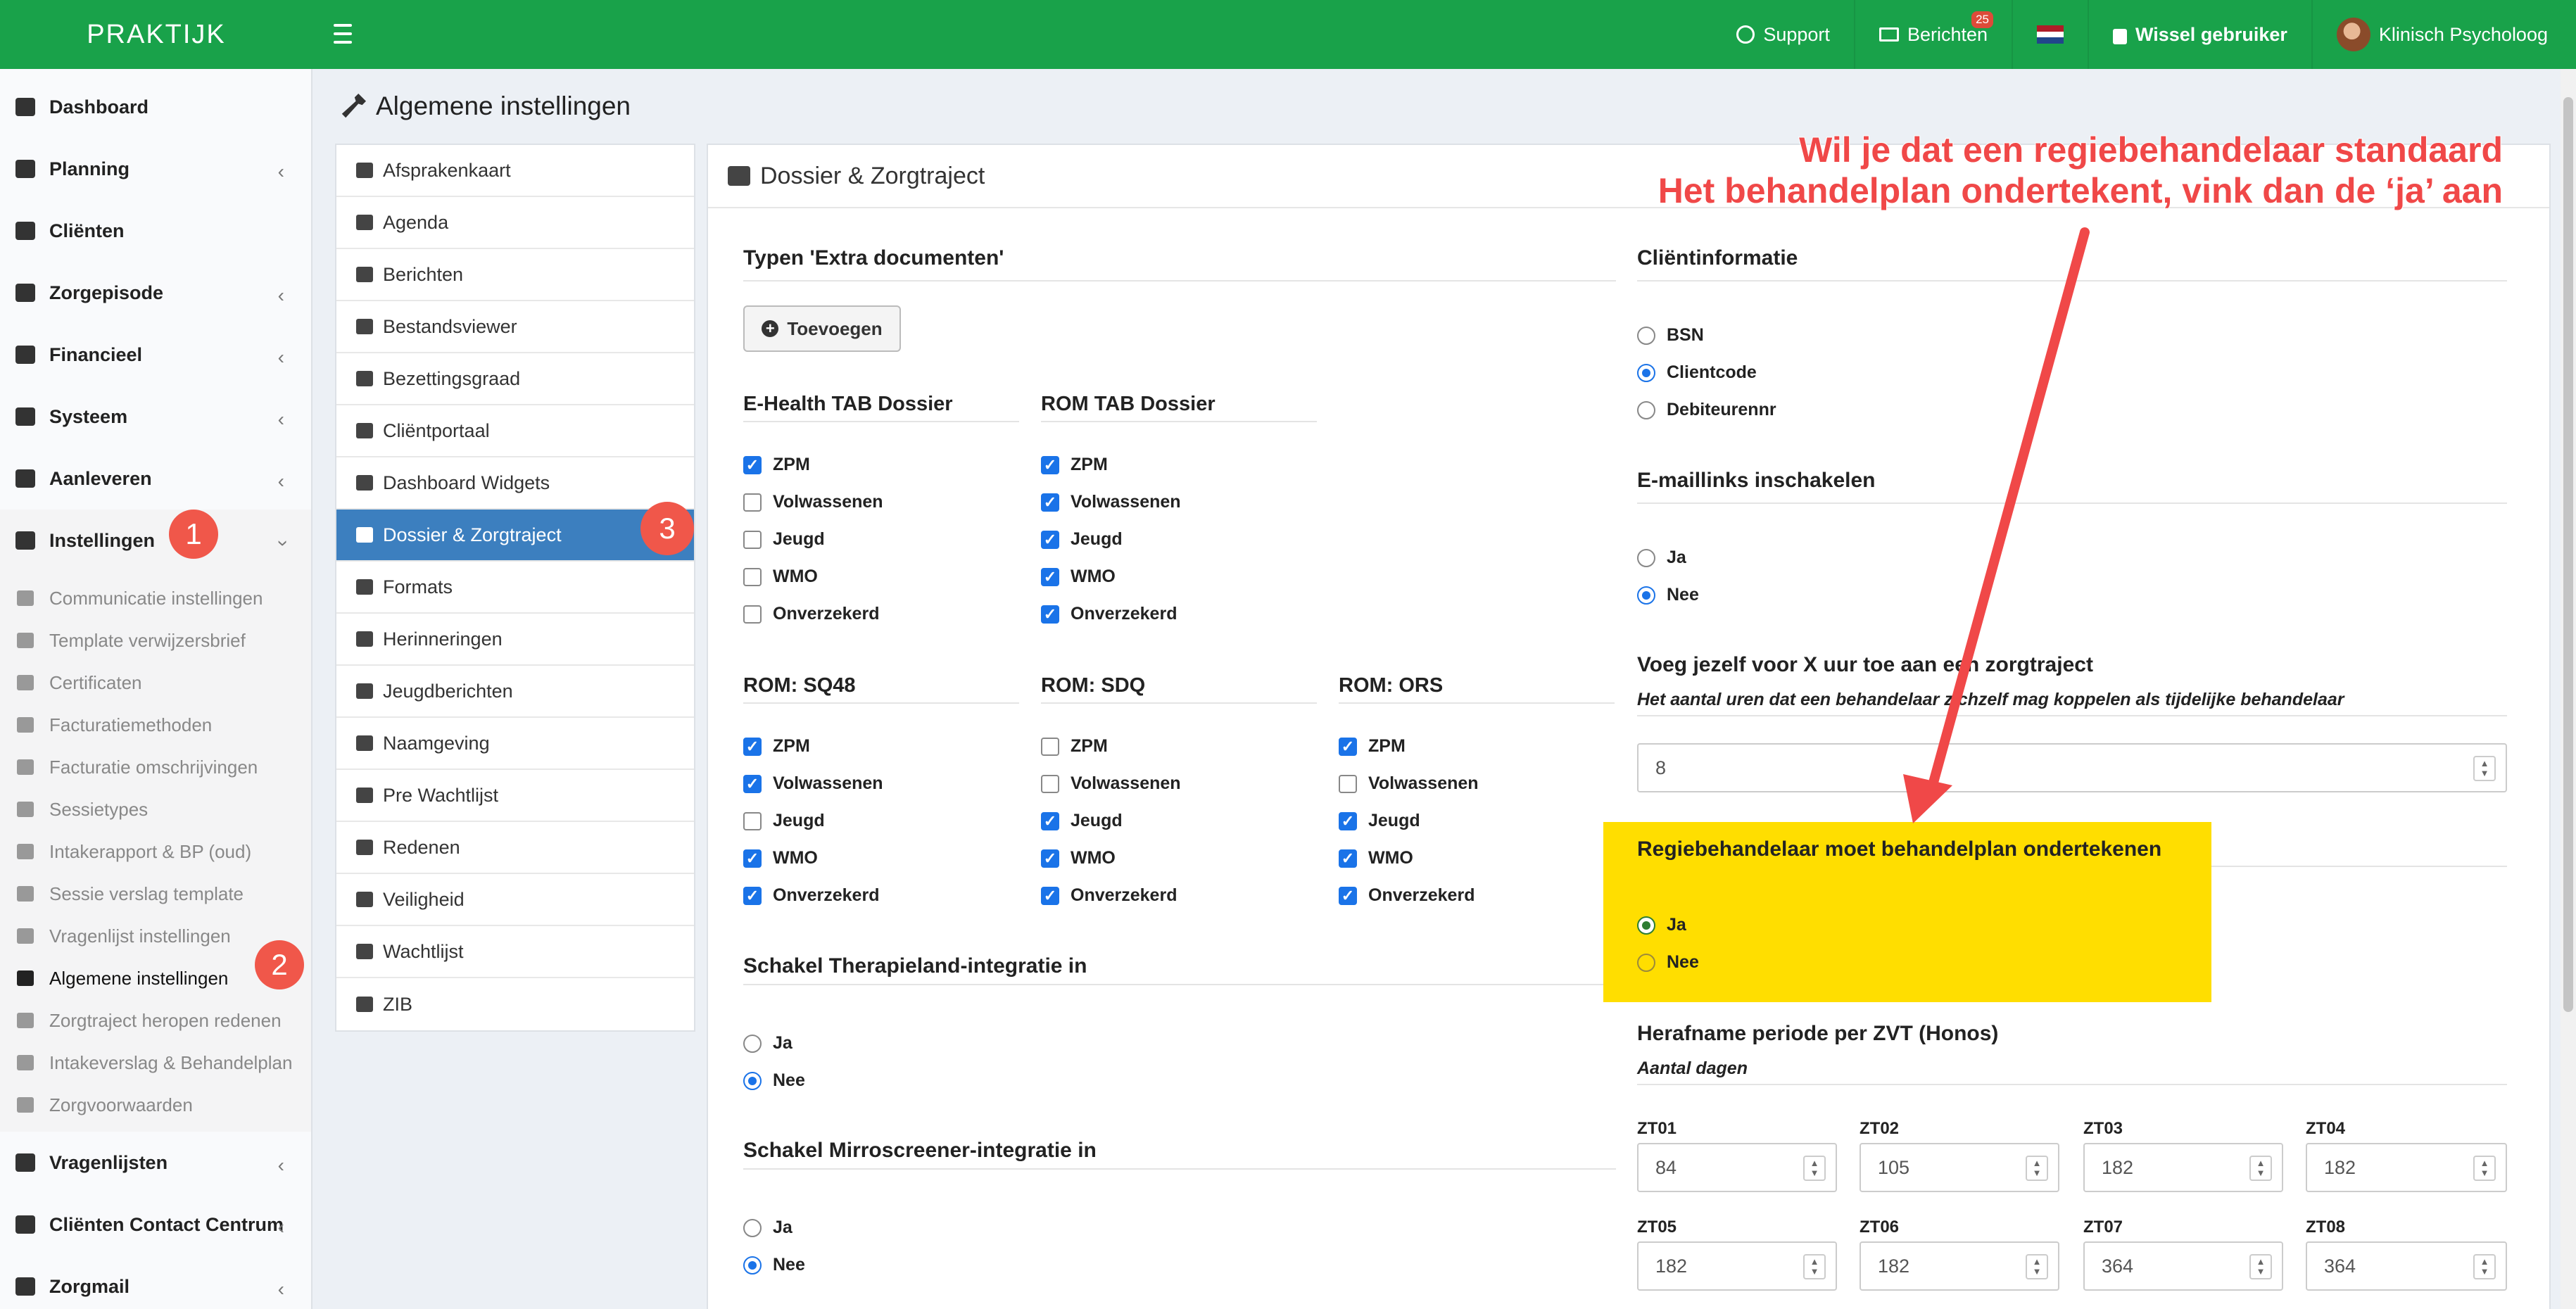 The width and height of the screenshot is (2576, 1309). I want to click on sidebar-item-instellingen: Instellingen ‹, so click(155, 540).